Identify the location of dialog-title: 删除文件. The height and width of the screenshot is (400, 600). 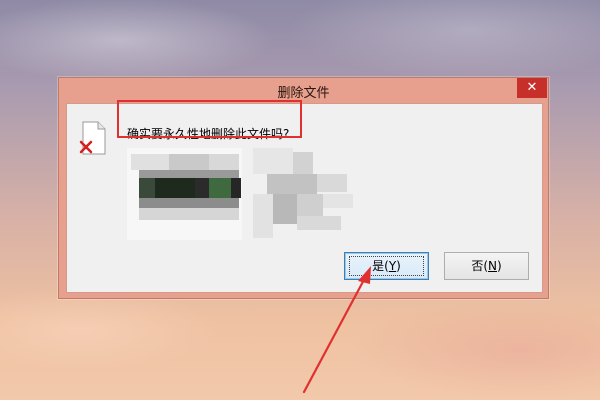
(303, 93).